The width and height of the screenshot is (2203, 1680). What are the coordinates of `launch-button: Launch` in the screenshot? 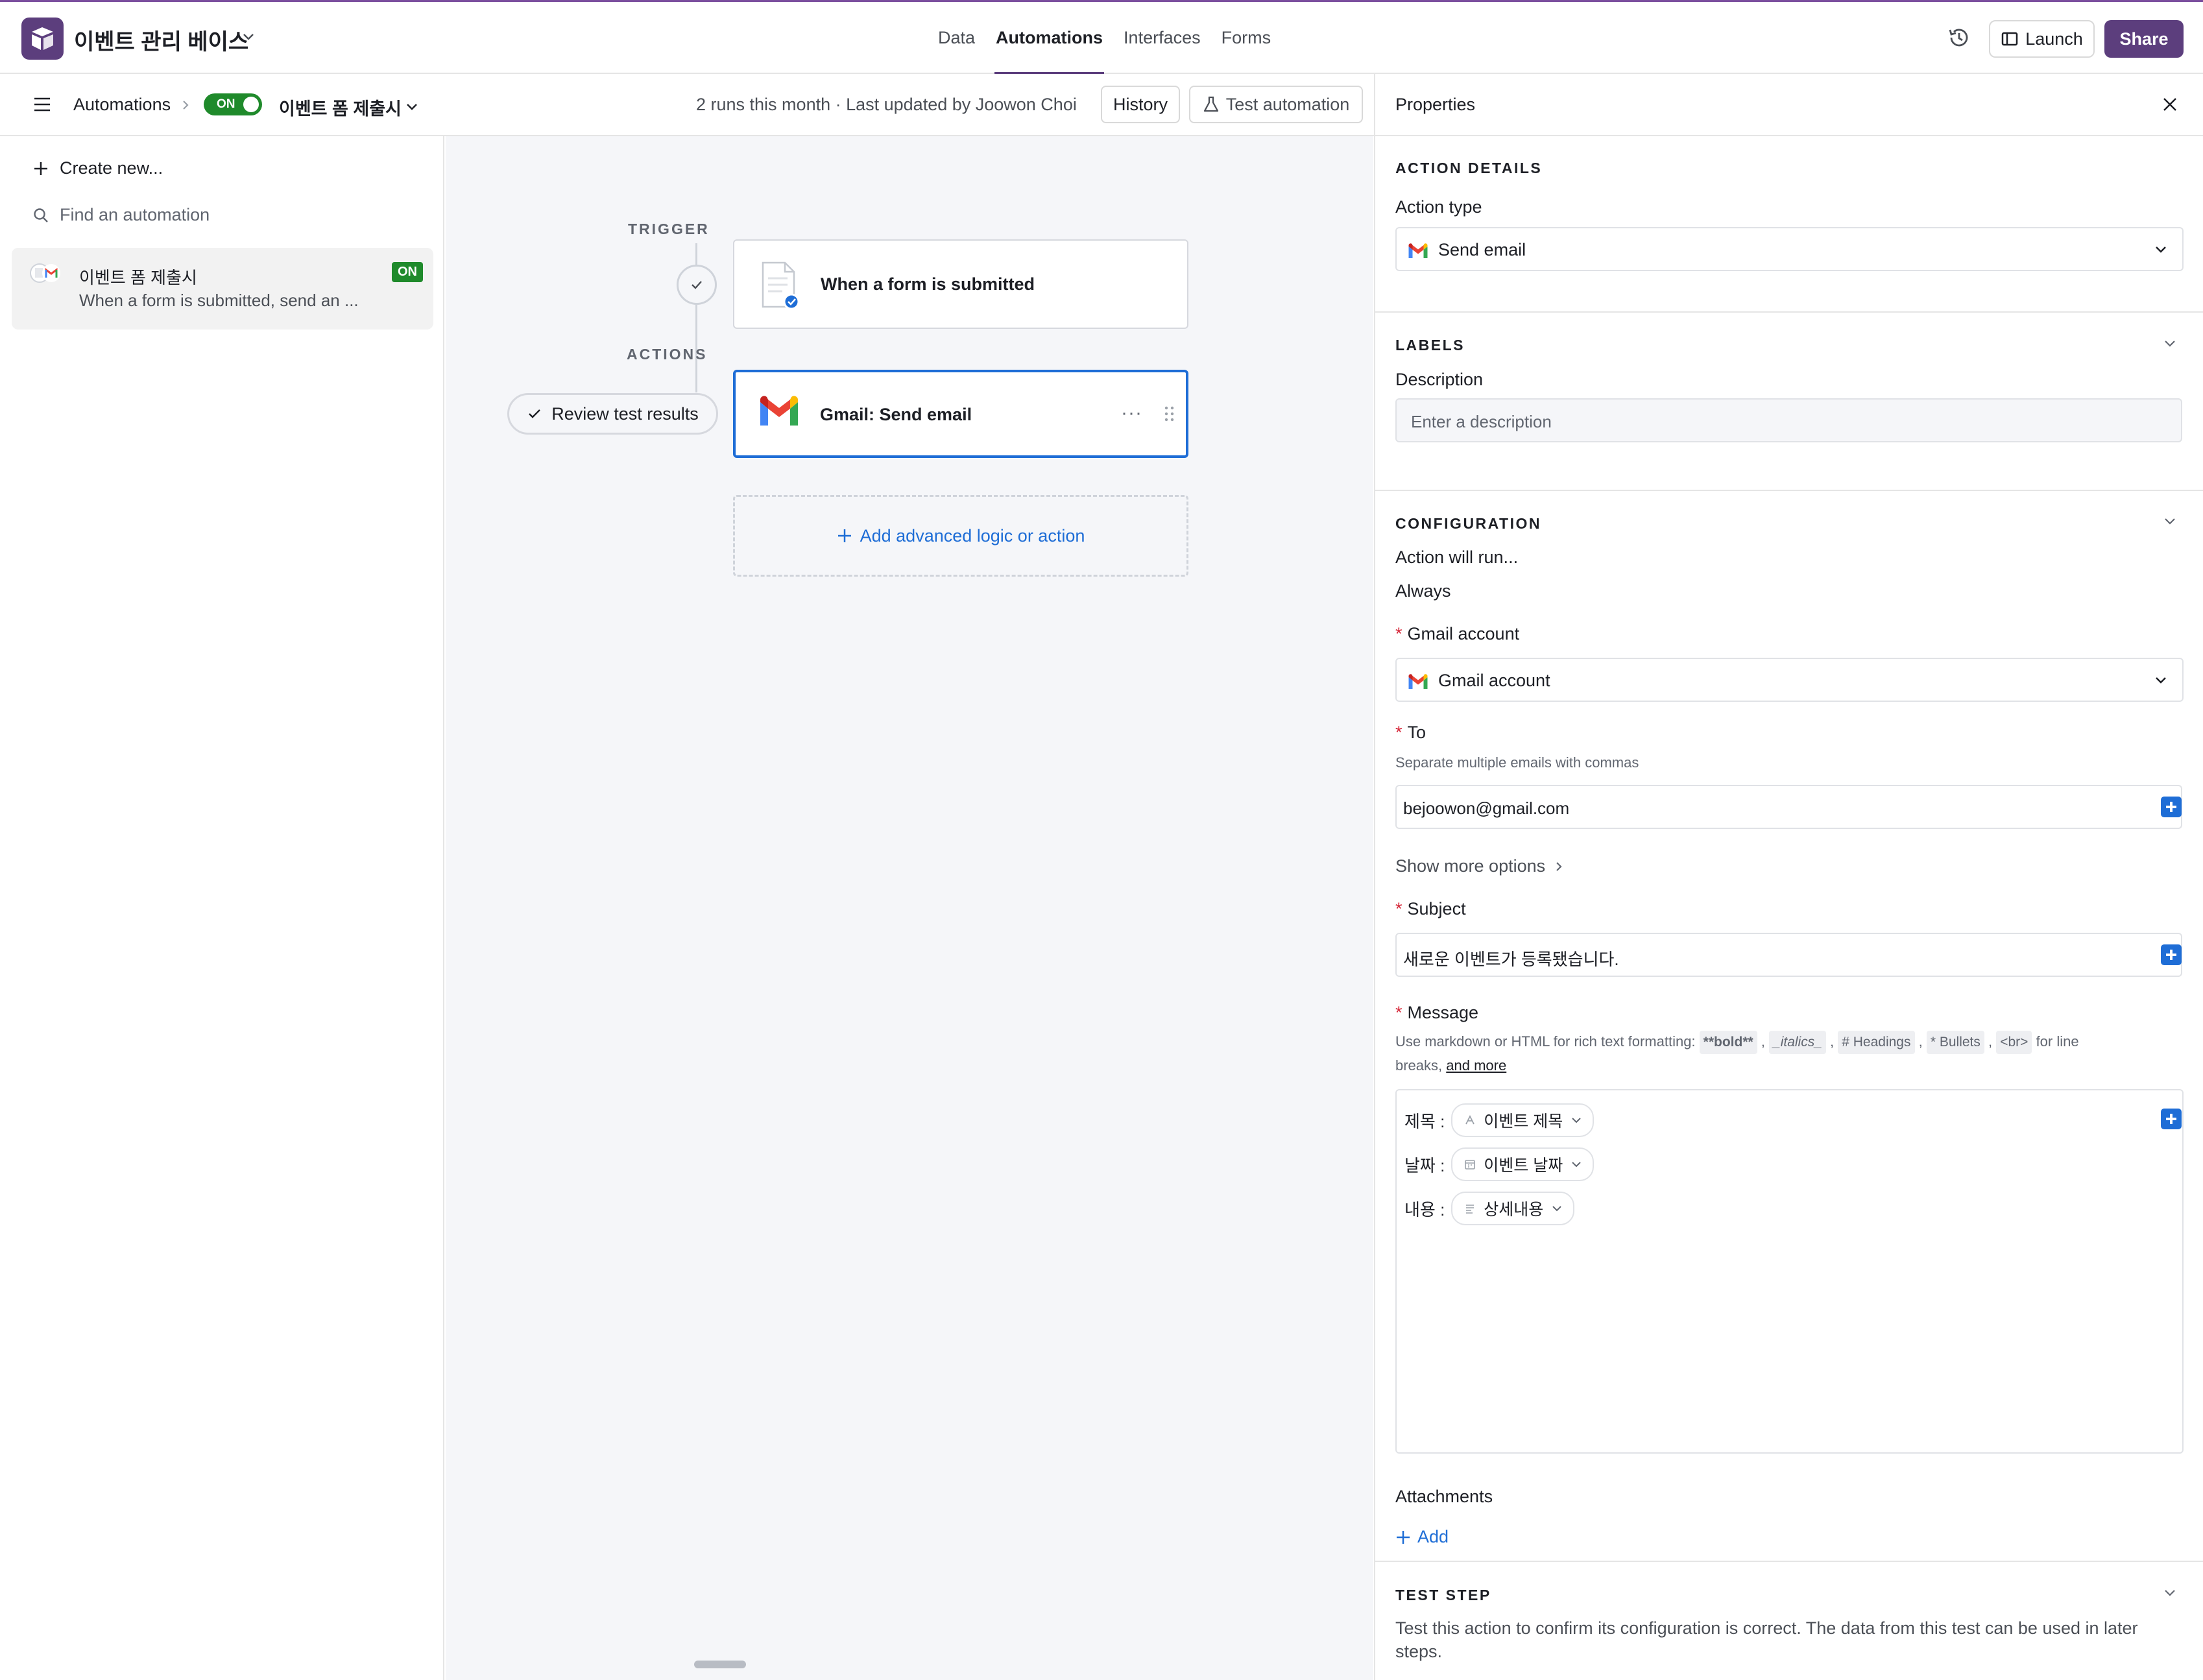 It's located at (2042, 39).